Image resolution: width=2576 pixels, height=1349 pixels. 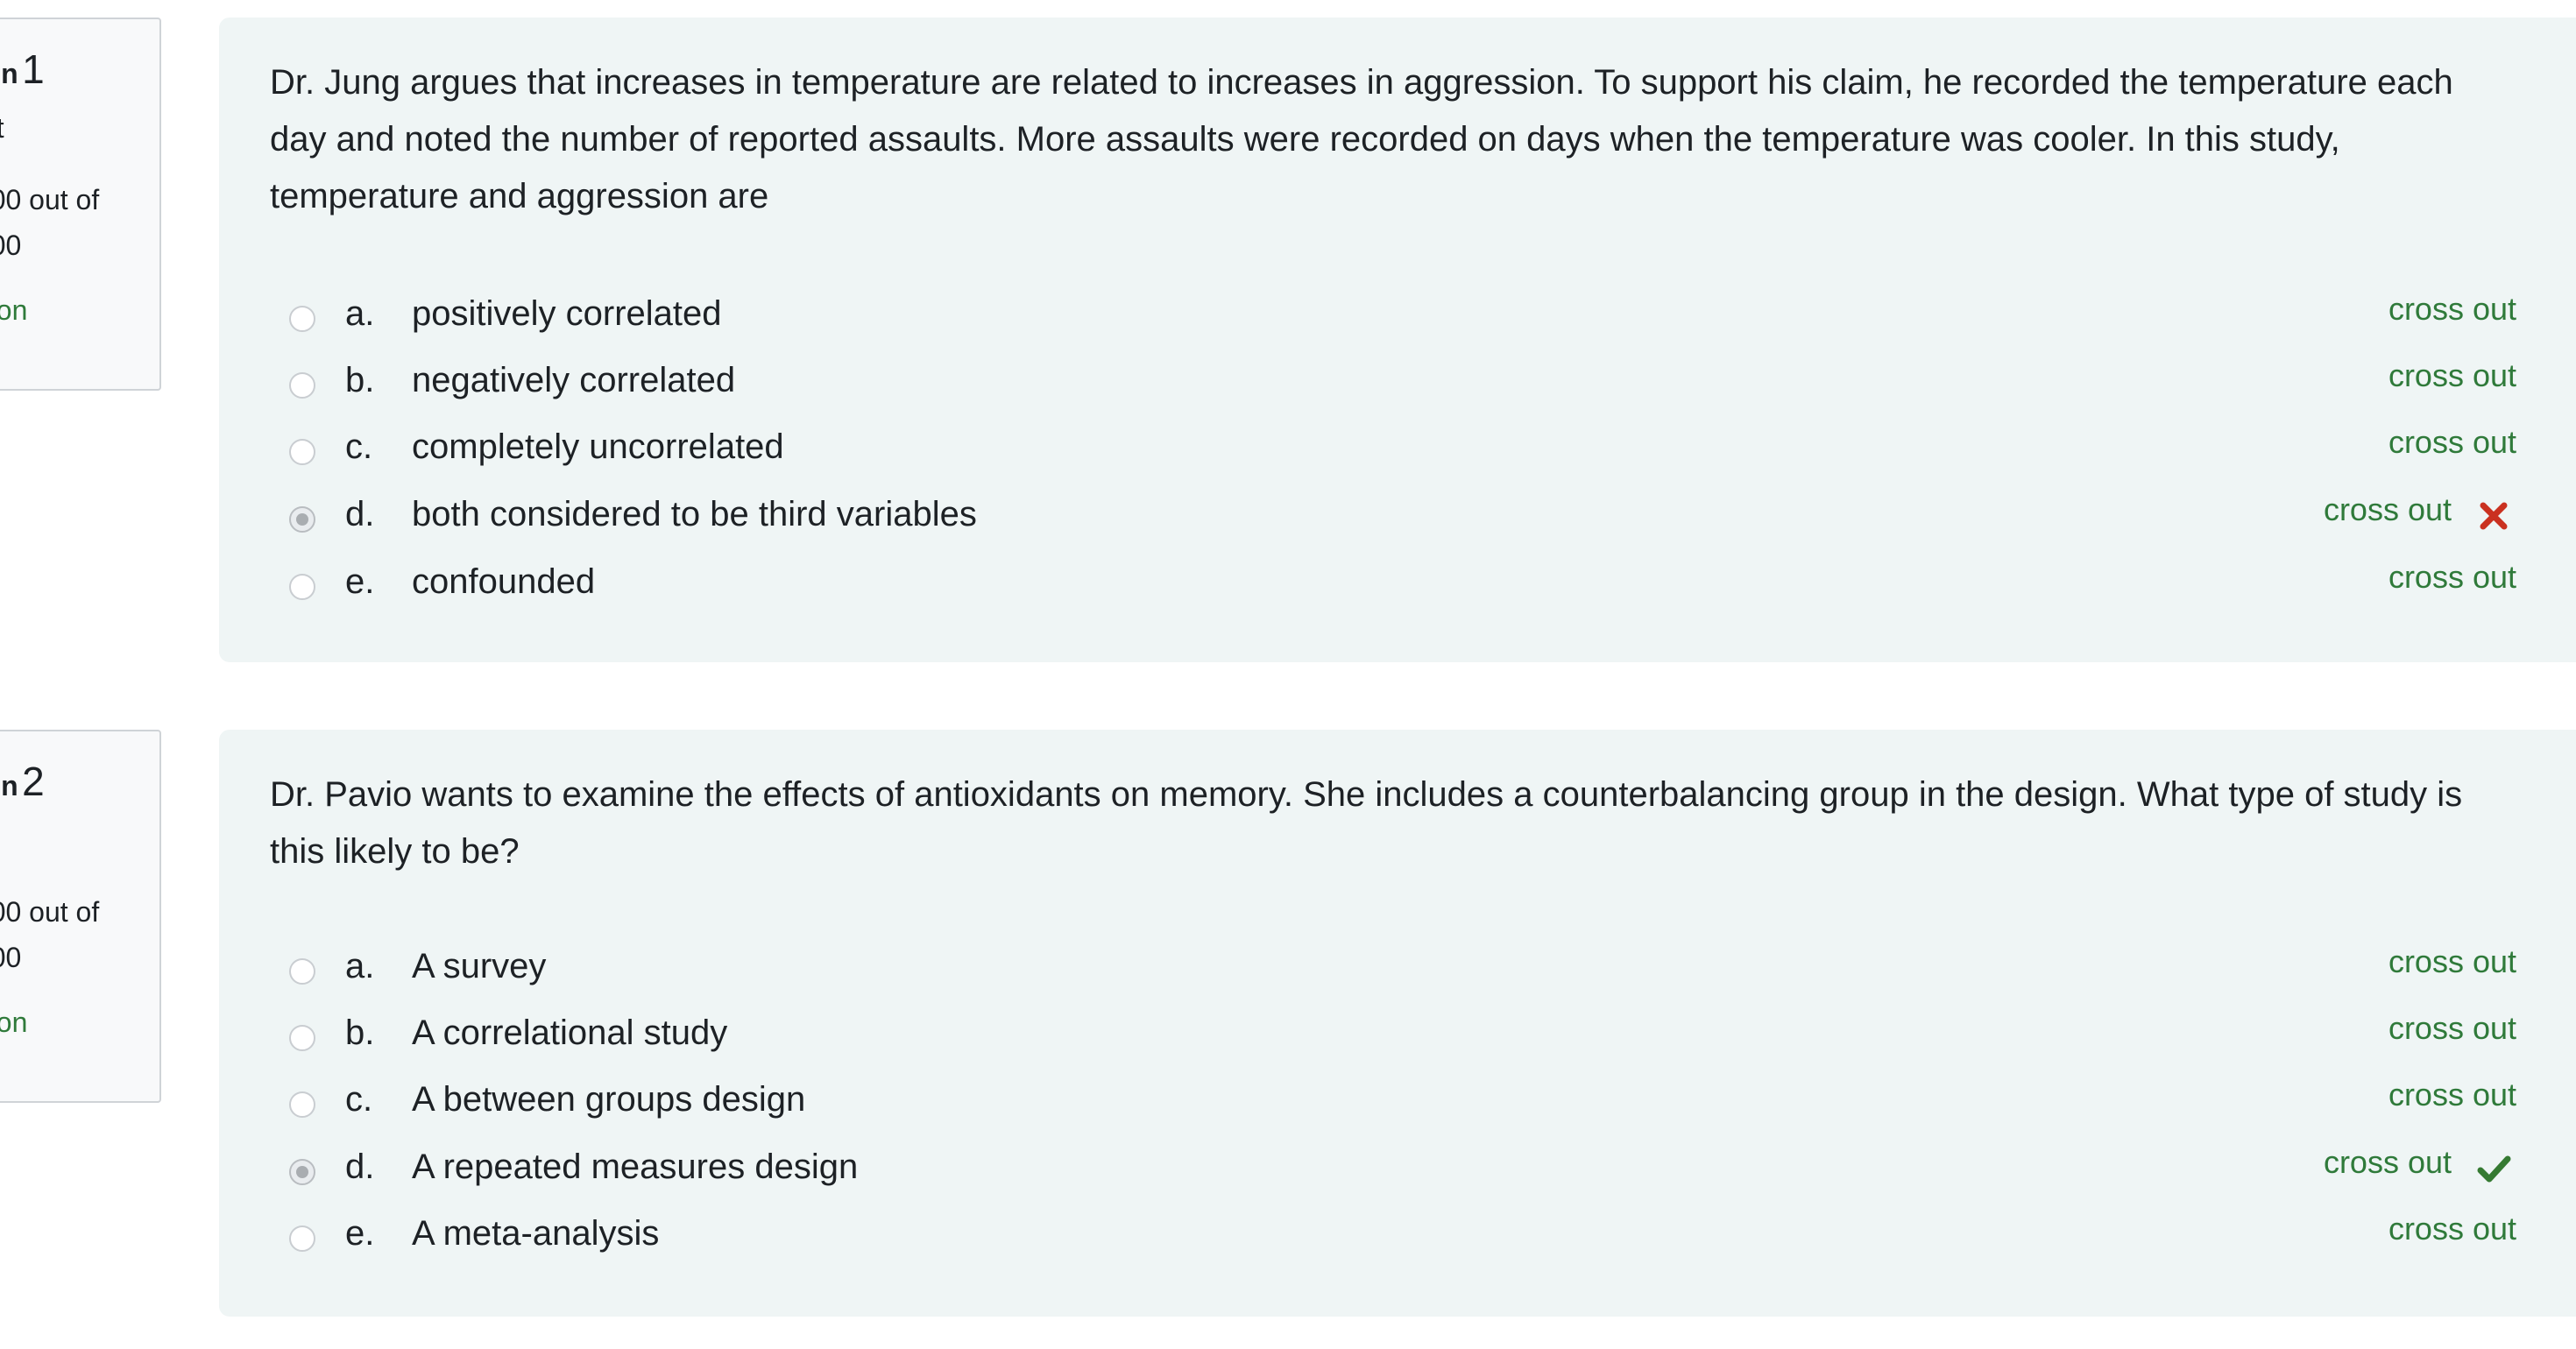 What do you see at coordinates (479, 966) in the screenshot?
I see `answer-text: A survey` at bounding box center [479, 966].